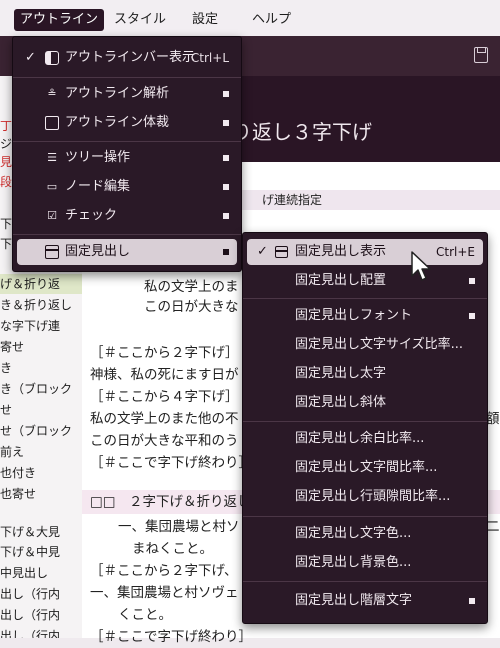 The width and height of the screenshot is (500, 648). I want to click on menu-item-fixed-heading-level-char: 固定見出し階層文字, so click(365, 601).